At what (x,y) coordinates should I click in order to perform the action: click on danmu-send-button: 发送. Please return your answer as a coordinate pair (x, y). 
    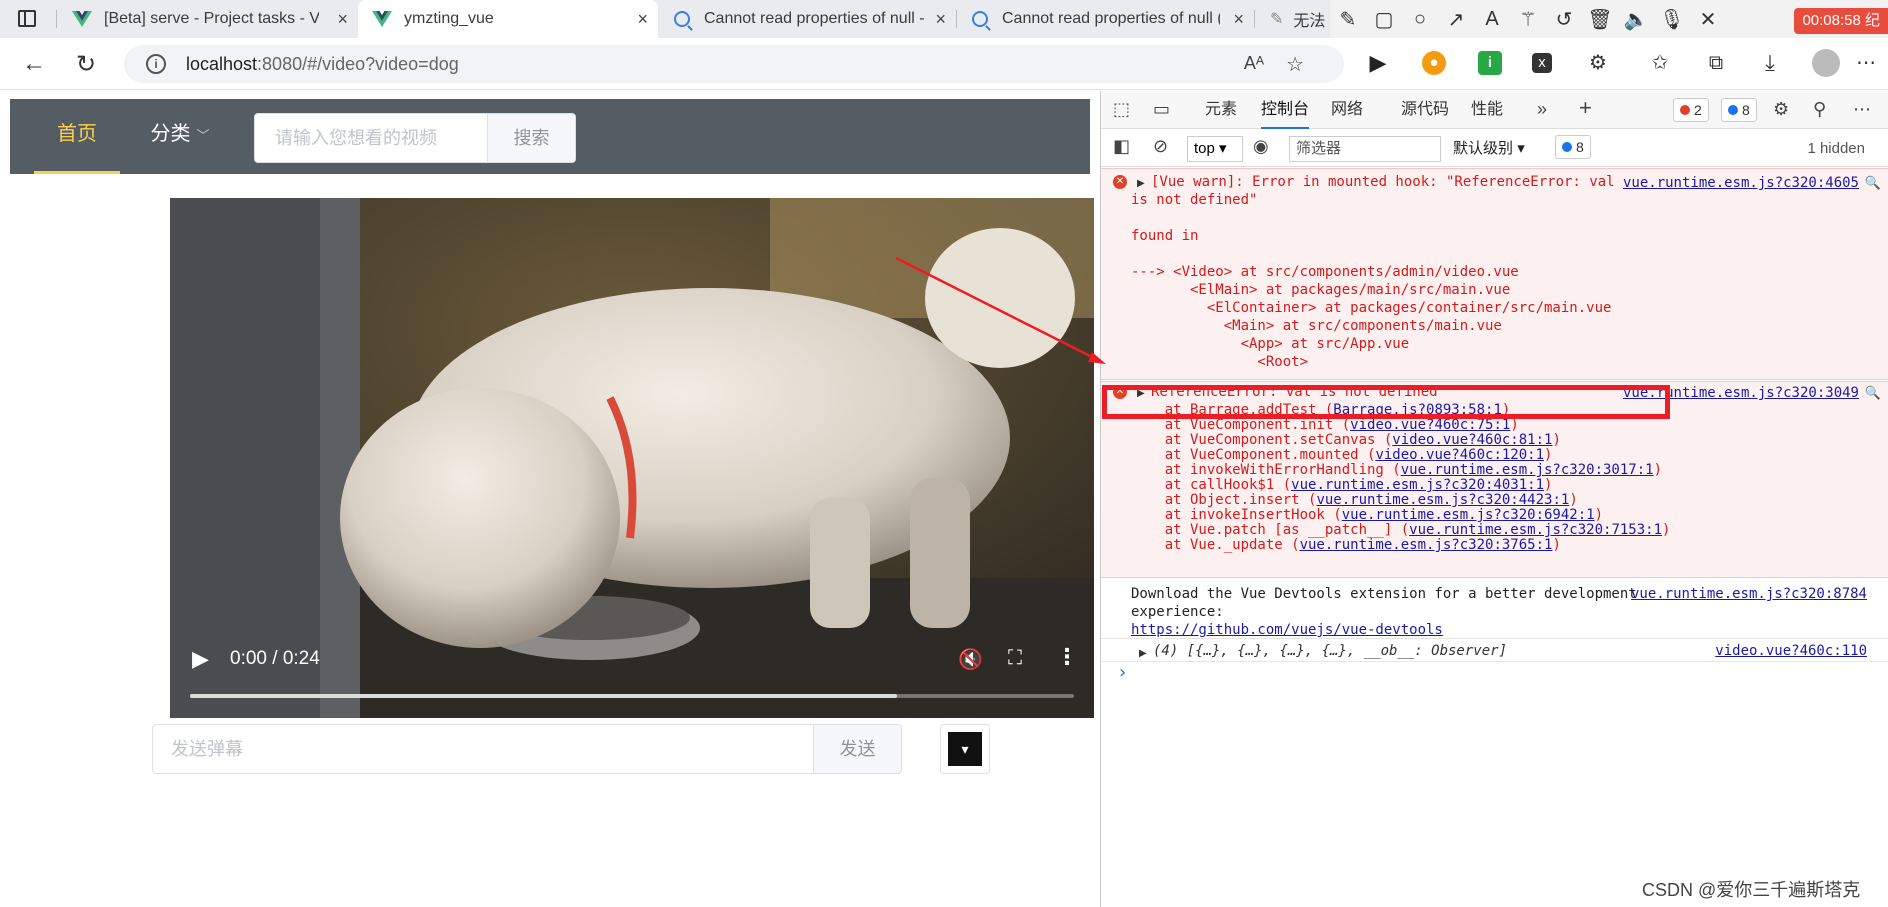
    Looking at the image, I should click on (858, 749).